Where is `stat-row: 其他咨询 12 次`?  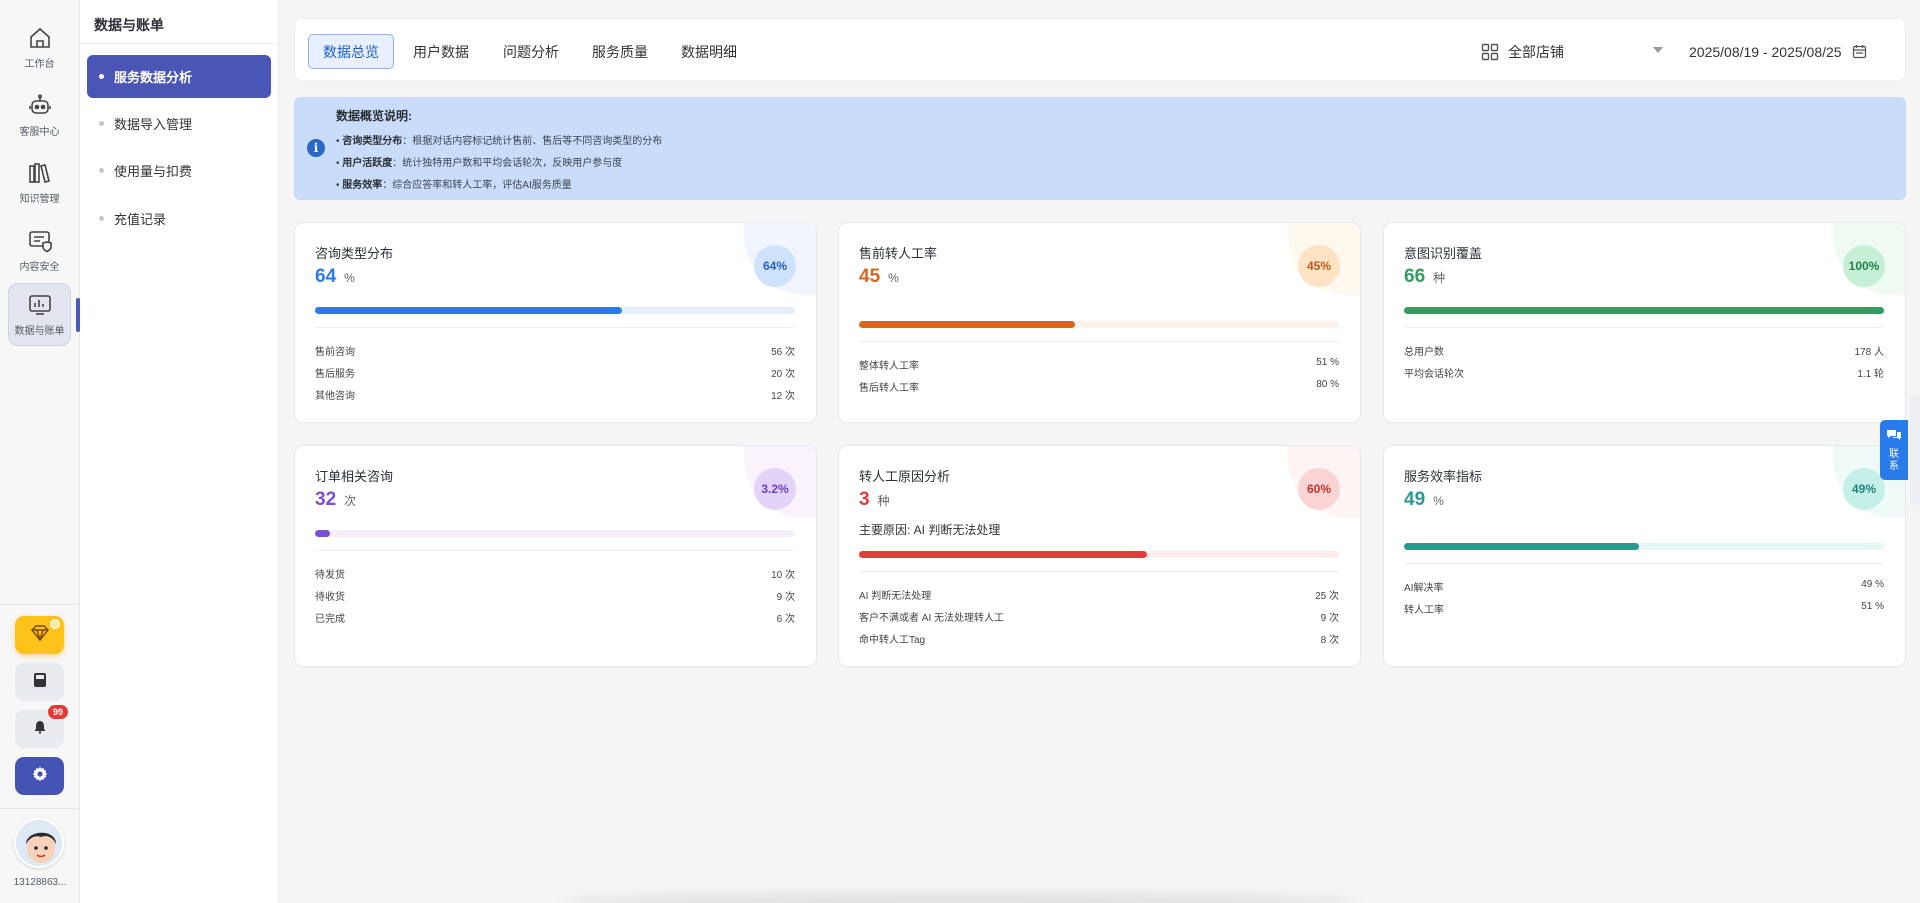
stat-row: 其他咨询 12 次 is located at coordinates (555, 395).